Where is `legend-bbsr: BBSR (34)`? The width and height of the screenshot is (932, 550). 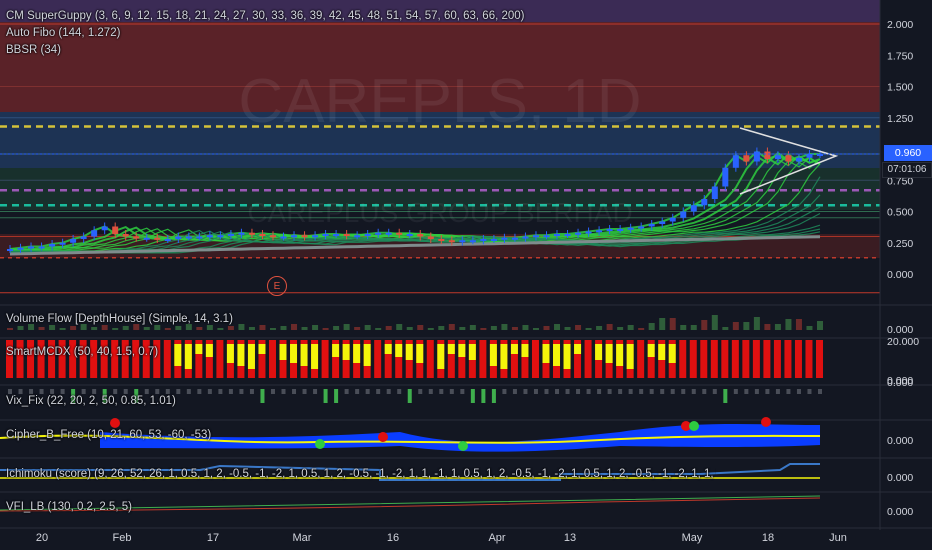 legend-bbsr: BBSR (34) is located at coordinates (265, 50).